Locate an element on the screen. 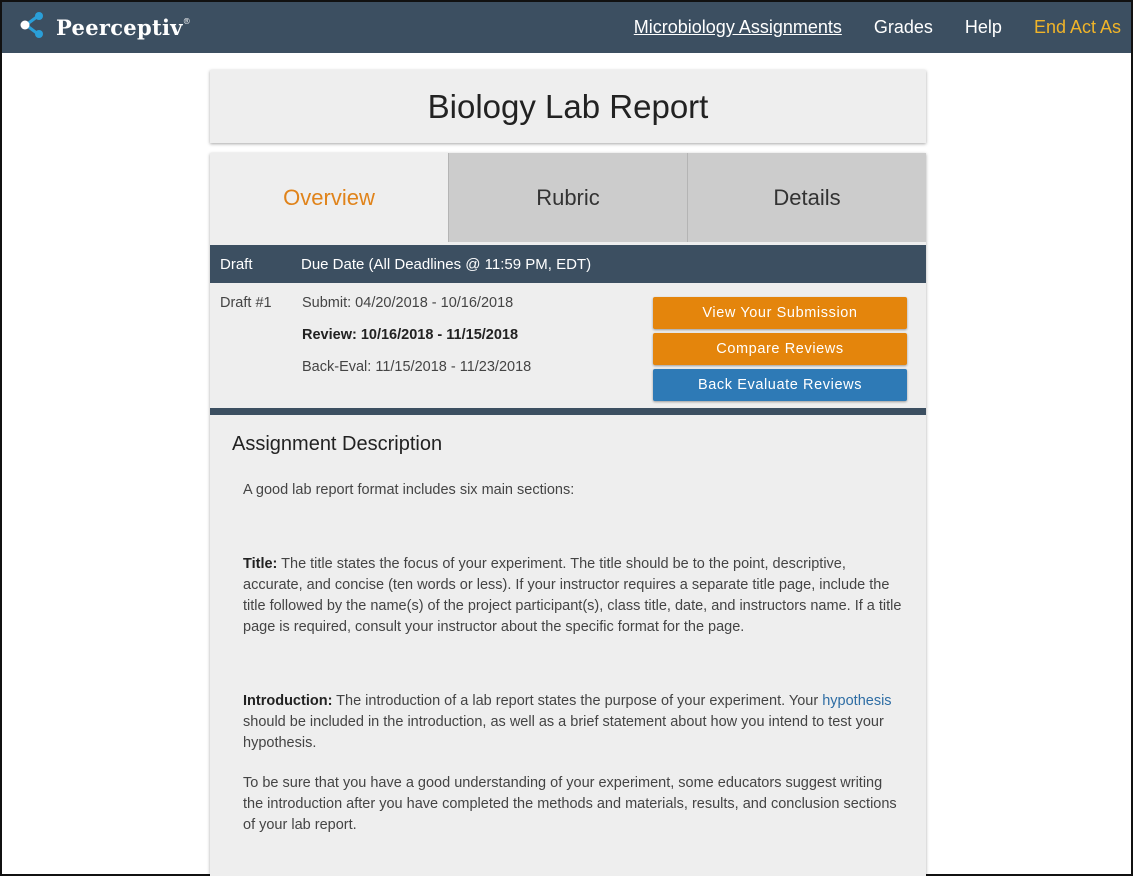 This screenshot has width=1133, height=876. assignment-title-card: Biology Lab Report is located at coordinates (568, 106).